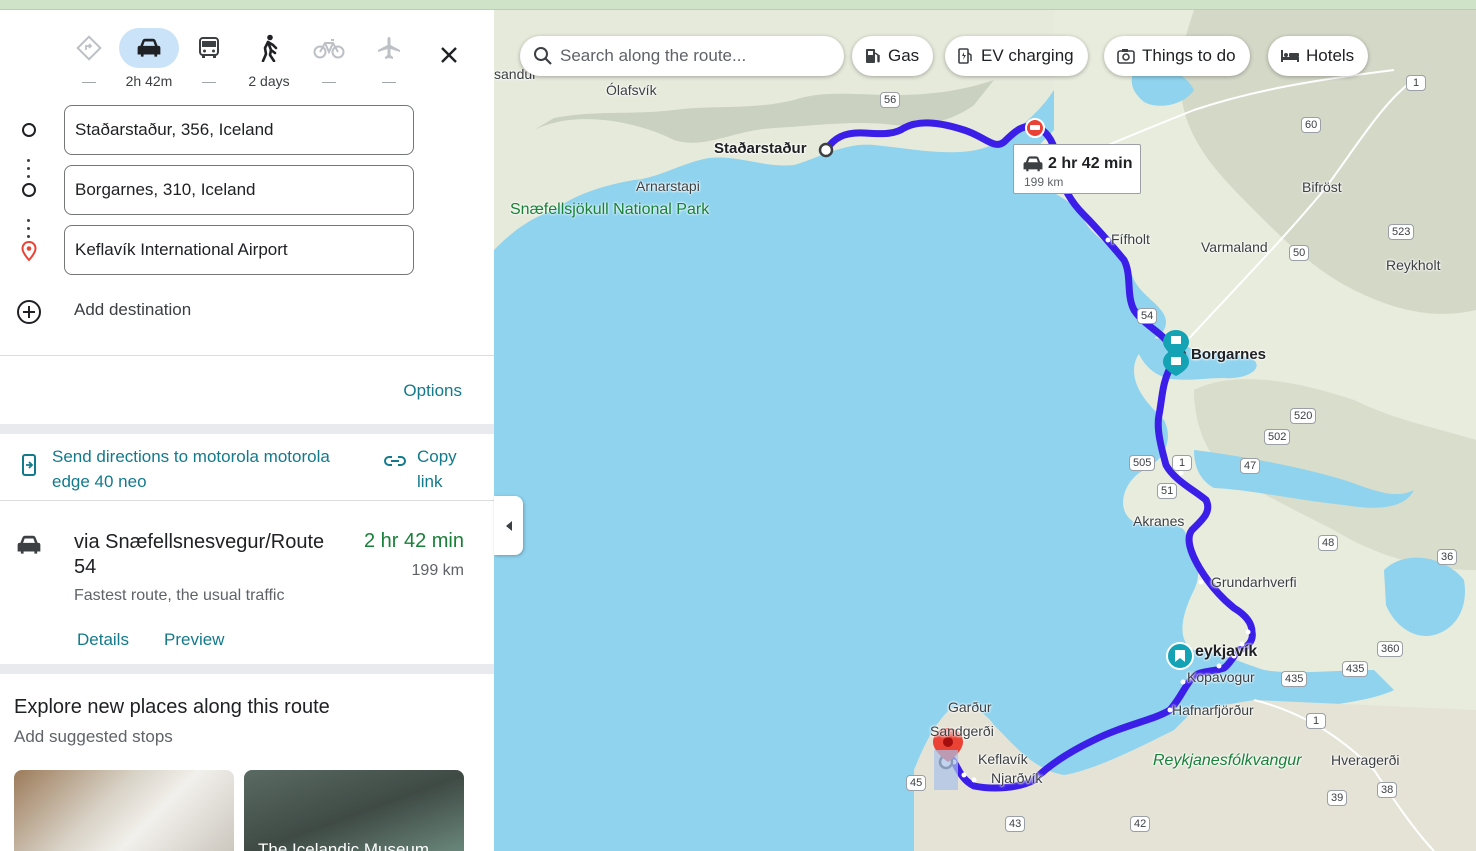 The height and width of the screenshot is (851, 1476). What do you see at coordinates (395, 461) in the screenshot?
I see `link-icon` at bounding box center [395, 461].